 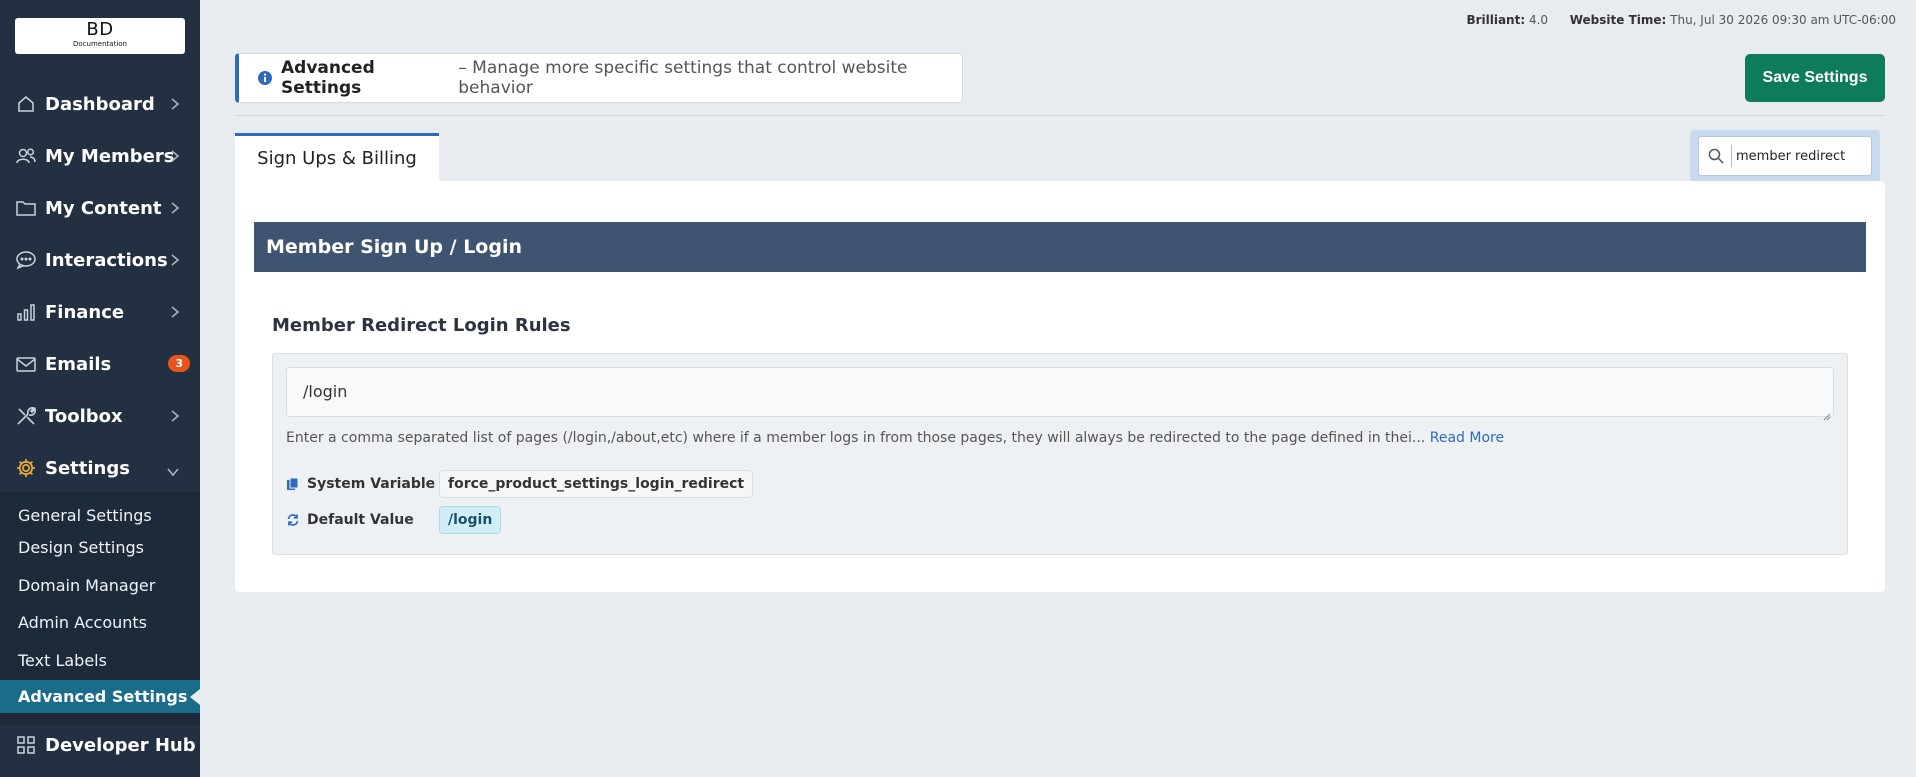 What do you see at coordinates (26, 745) in the screenshot?
I see `grid-icon` at bounding box center [26, 745].